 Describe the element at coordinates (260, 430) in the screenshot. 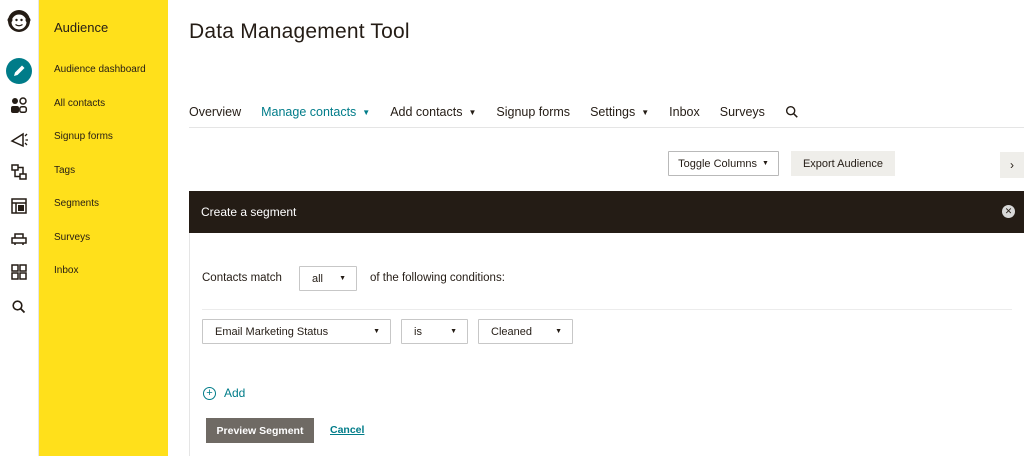

I see `preview-segment-button: Preview Segment` at that location.